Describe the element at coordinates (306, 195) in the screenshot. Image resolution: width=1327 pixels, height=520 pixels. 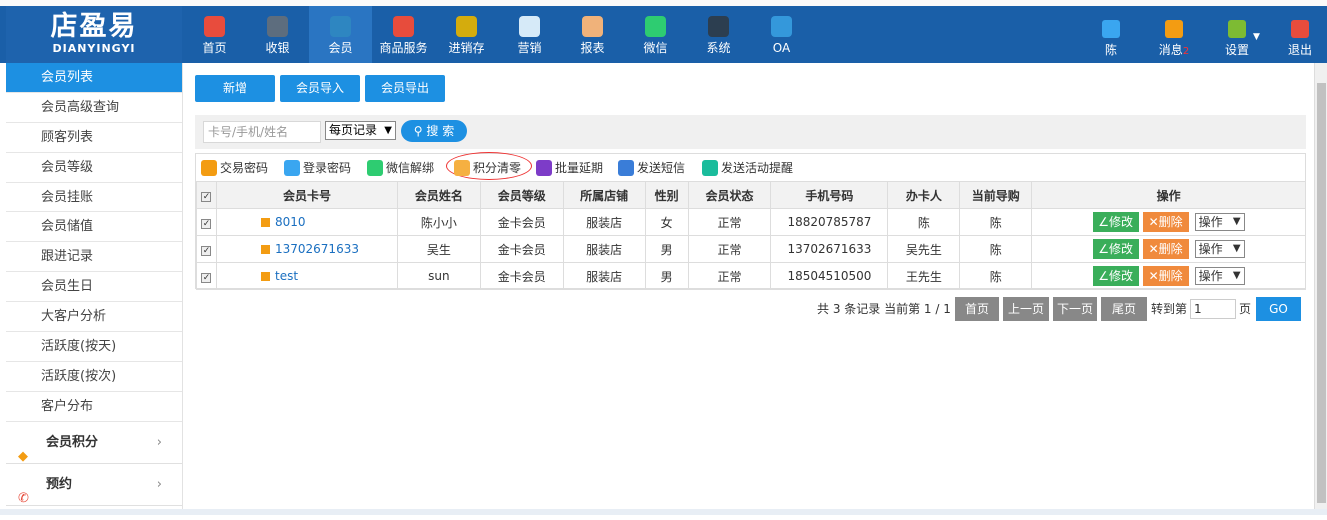
I see `column-header: 会员卡号` at that location.